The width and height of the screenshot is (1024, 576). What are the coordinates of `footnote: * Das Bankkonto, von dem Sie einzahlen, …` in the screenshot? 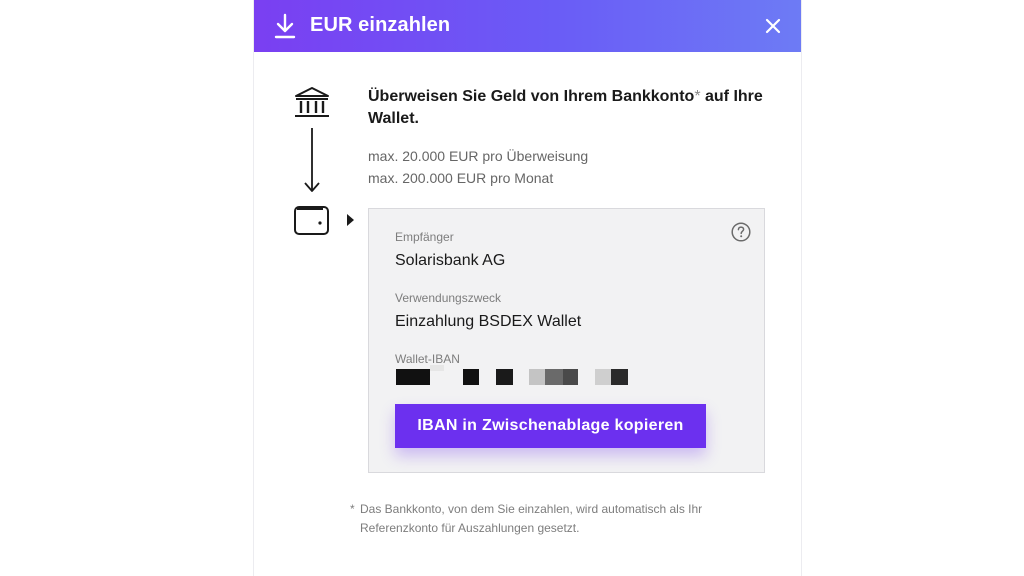 It's located at (565, 519).